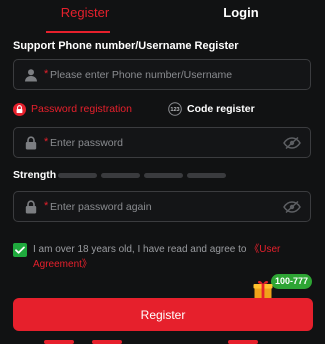 This screenshot has width=325, height=344. I want to click on code-register-option: 123 Code register, so click(211, 109).